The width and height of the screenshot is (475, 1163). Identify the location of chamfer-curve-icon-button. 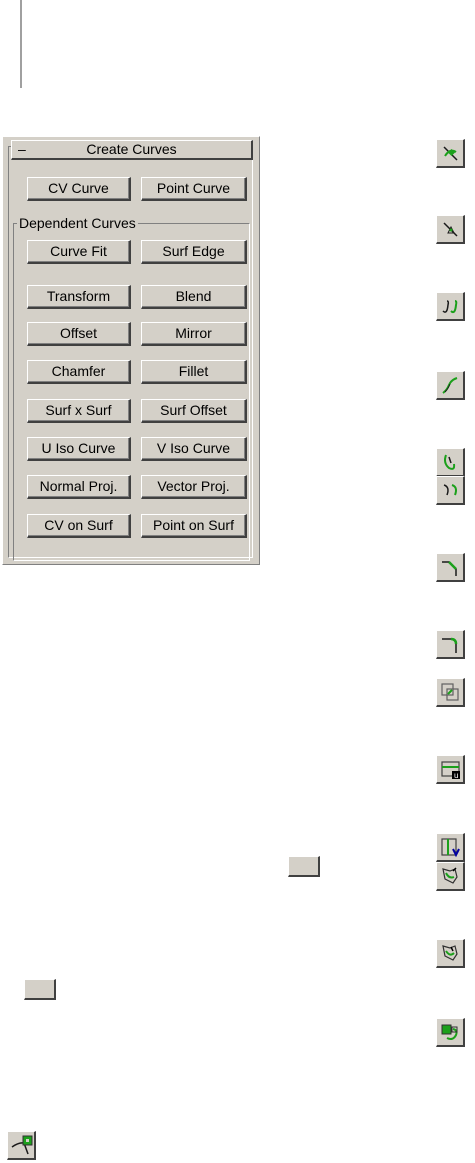
(450, 567).